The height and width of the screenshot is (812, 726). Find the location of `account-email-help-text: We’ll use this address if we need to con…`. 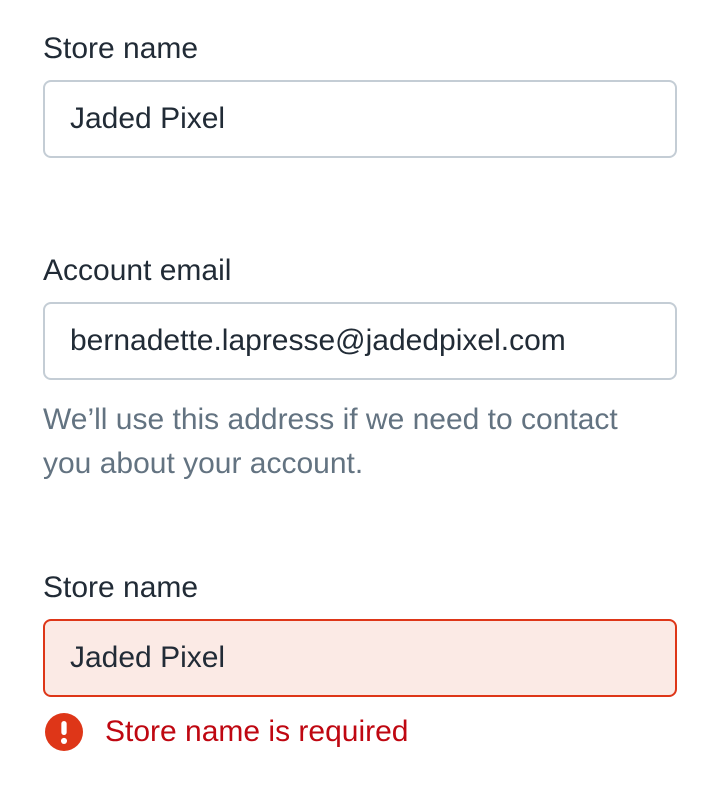

account-email-help-text: We’ll use this address if we need to con… is located at coordinates (330, 441).